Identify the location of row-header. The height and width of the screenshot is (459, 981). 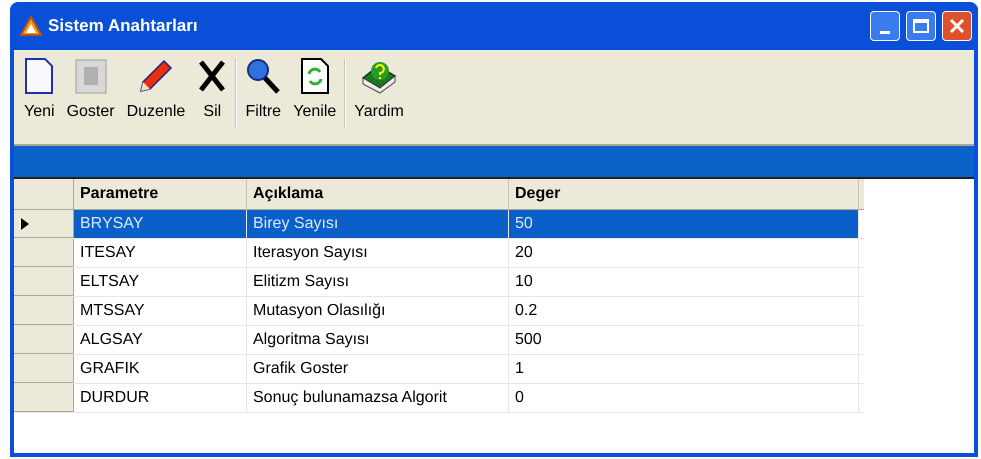
(44, 224).